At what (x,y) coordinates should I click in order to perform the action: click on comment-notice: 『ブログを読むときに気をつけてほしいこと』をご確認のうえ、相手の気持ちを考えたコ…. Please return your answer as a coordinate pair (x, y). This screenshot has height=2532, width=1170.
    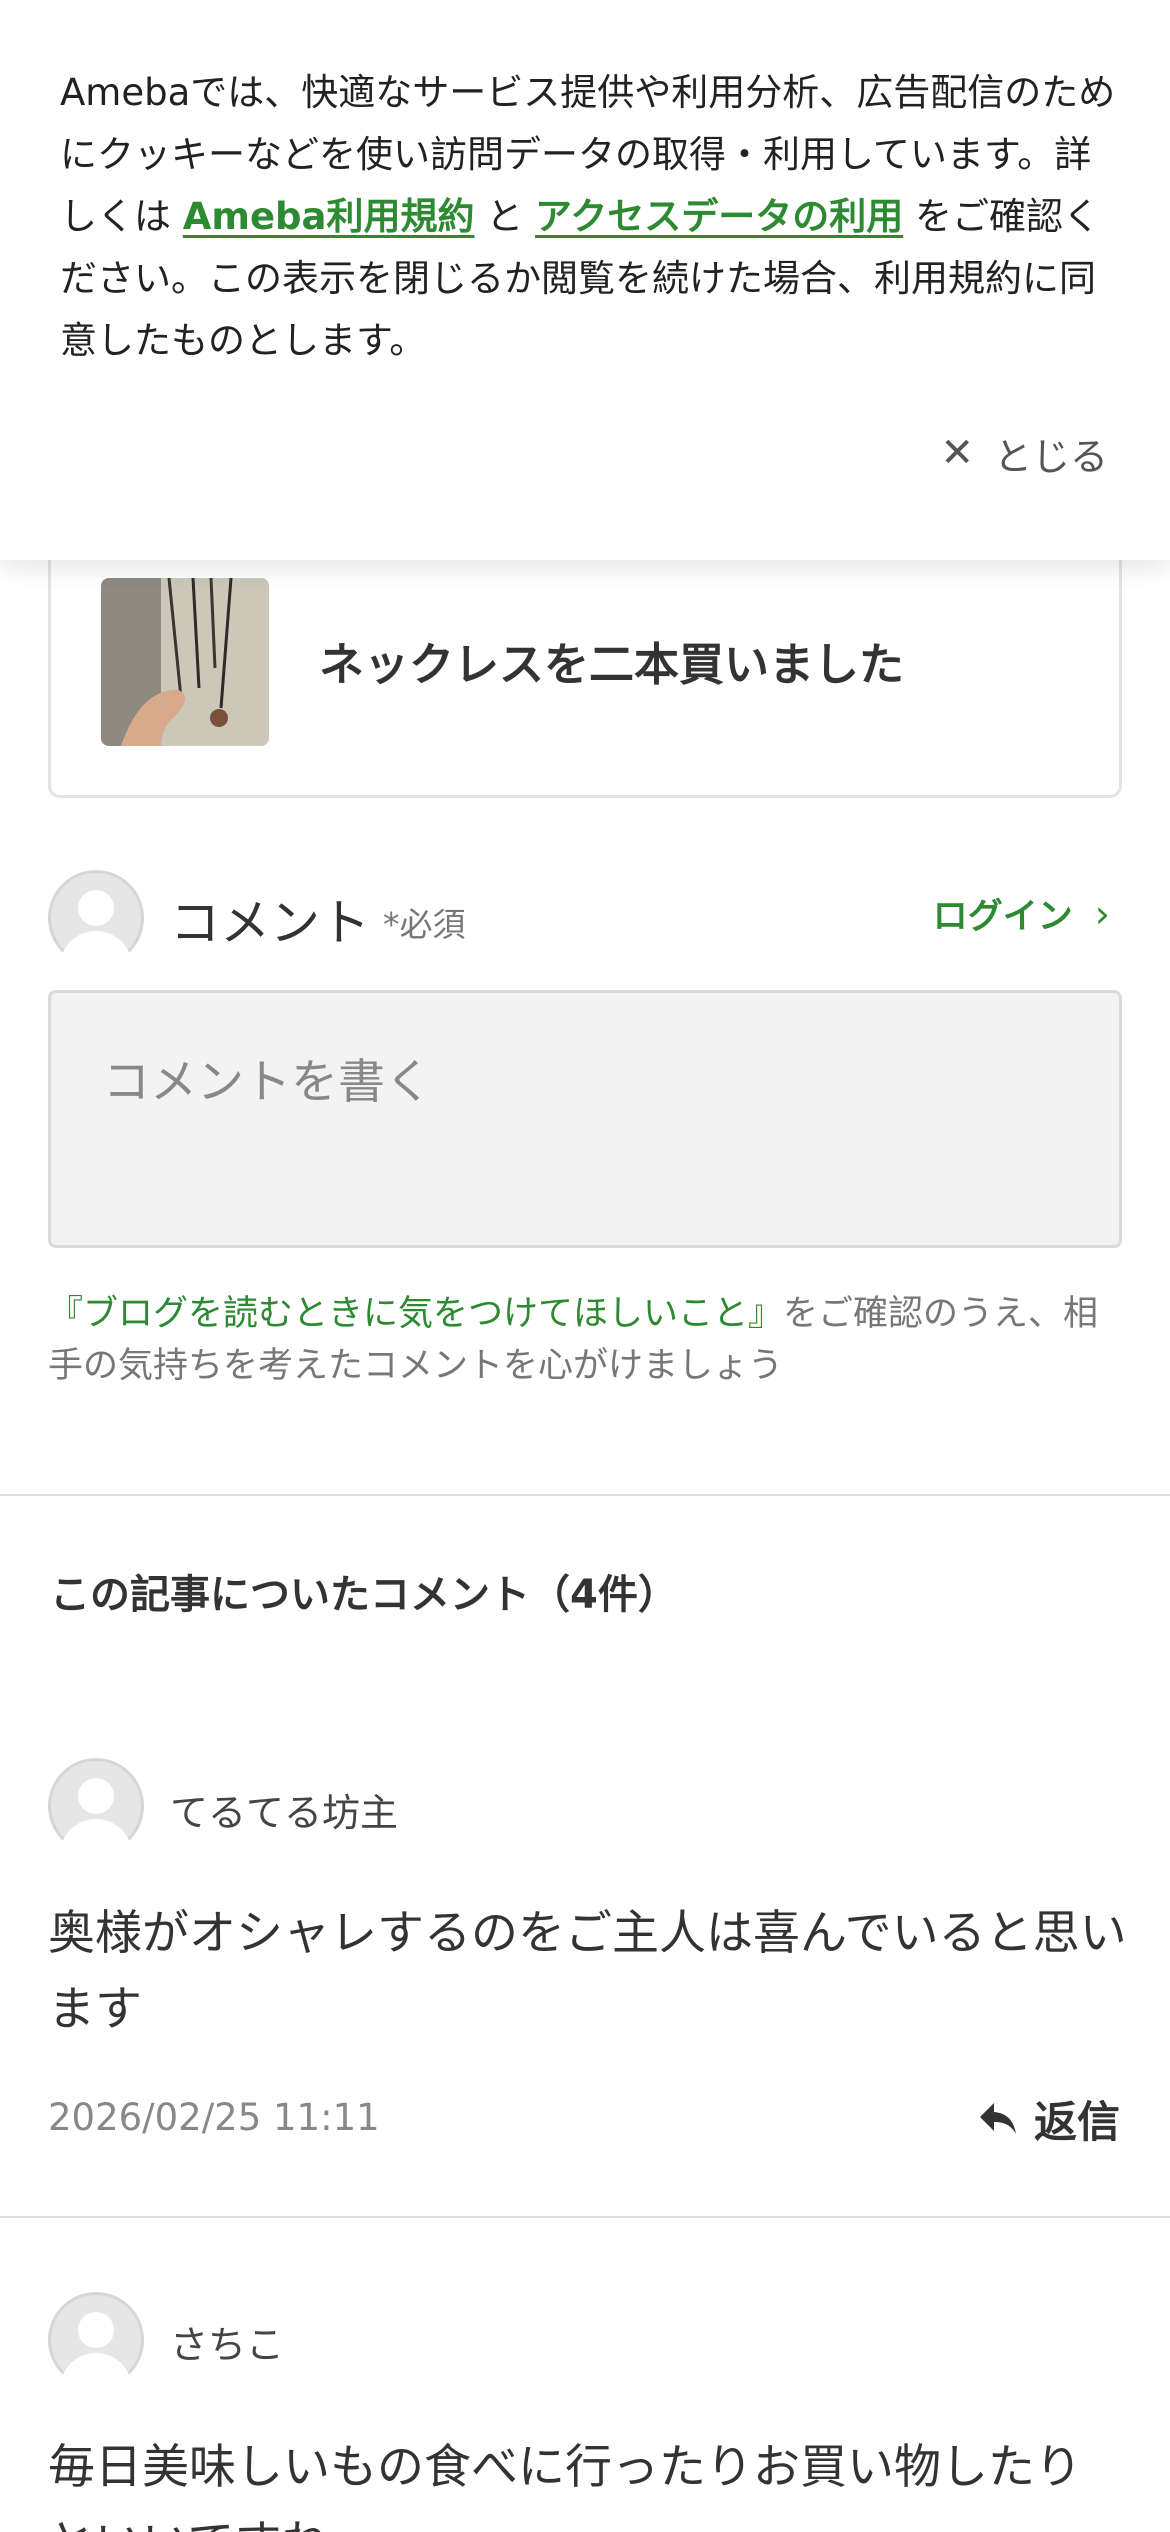
    Looking at the image, I should click on (588, 1340).